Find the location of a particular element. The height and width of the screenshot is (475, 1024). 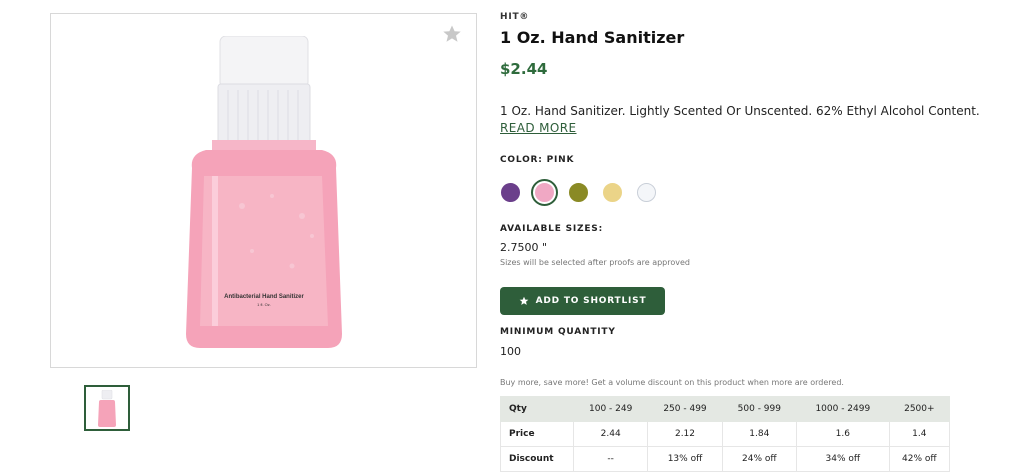

table-header: 100 - 249 is located at coordinates (610, 409).